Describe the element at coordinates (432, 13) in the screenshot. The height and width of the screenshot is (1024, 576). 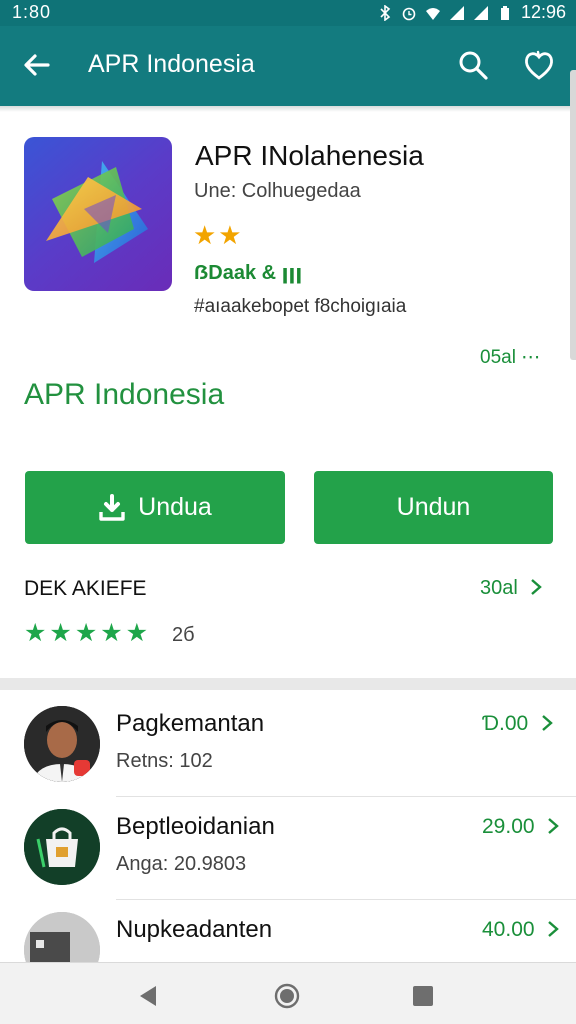
I see `wifi-icon` at that location.